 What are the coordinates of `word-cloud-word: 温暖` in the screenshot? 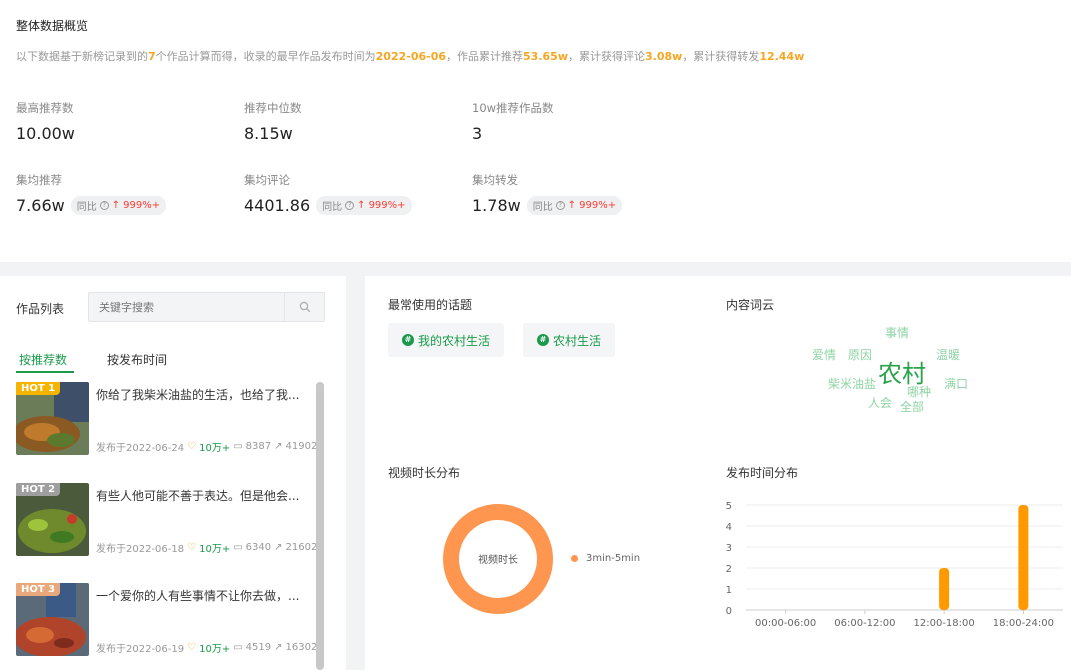 It's located at (948, 355).